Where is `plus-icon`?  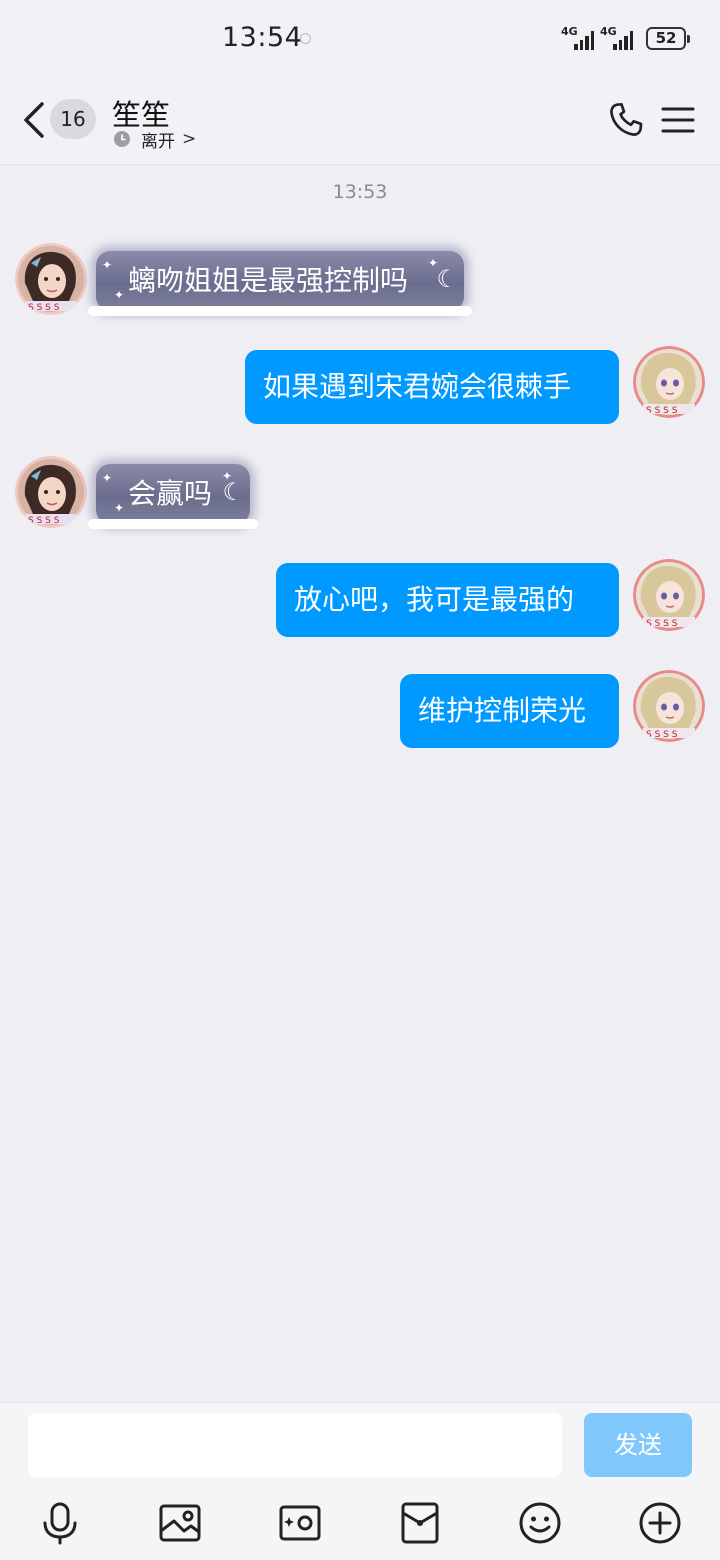
plus-icon is located at coordinates (660, 1523).